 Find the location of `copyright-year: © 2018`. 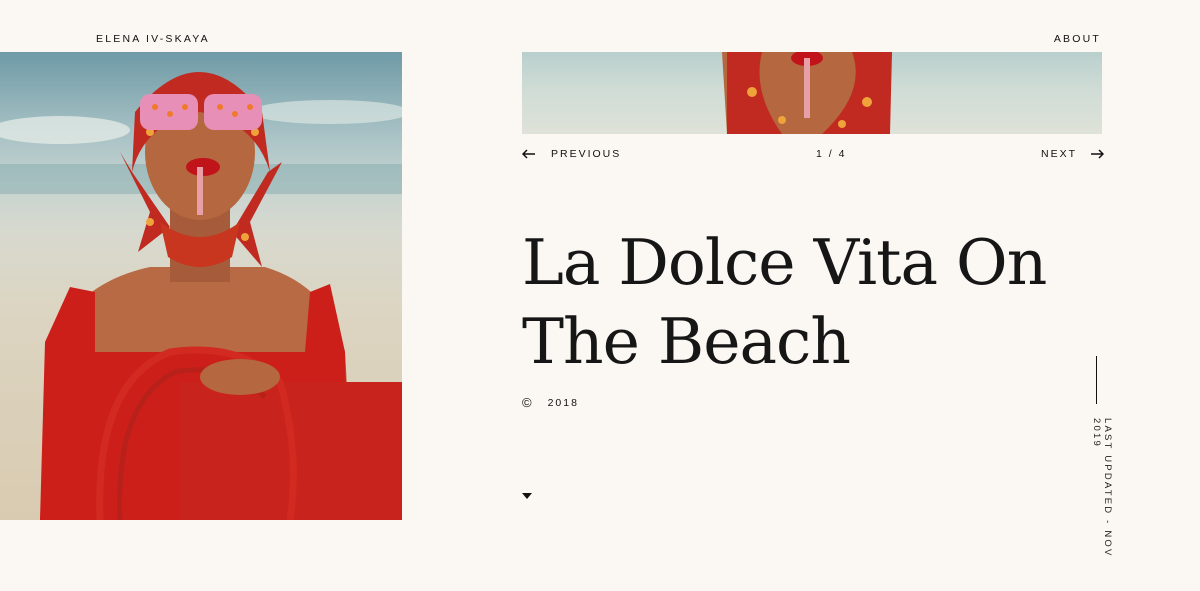

copyright-year: © 2018 is located at coordinates (550, 402).